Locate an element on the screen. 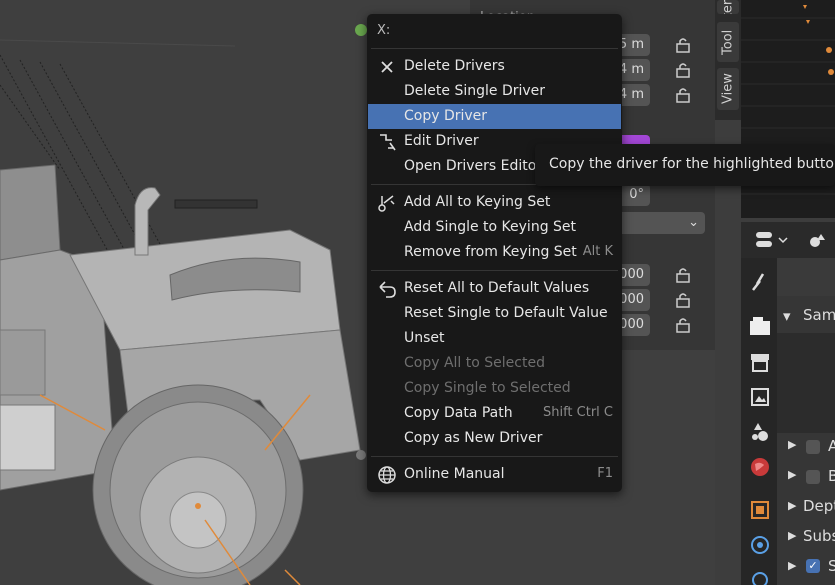 The height and width of the screenshot is (585, 835). checkbox-a is located at coordinates (813, 447).